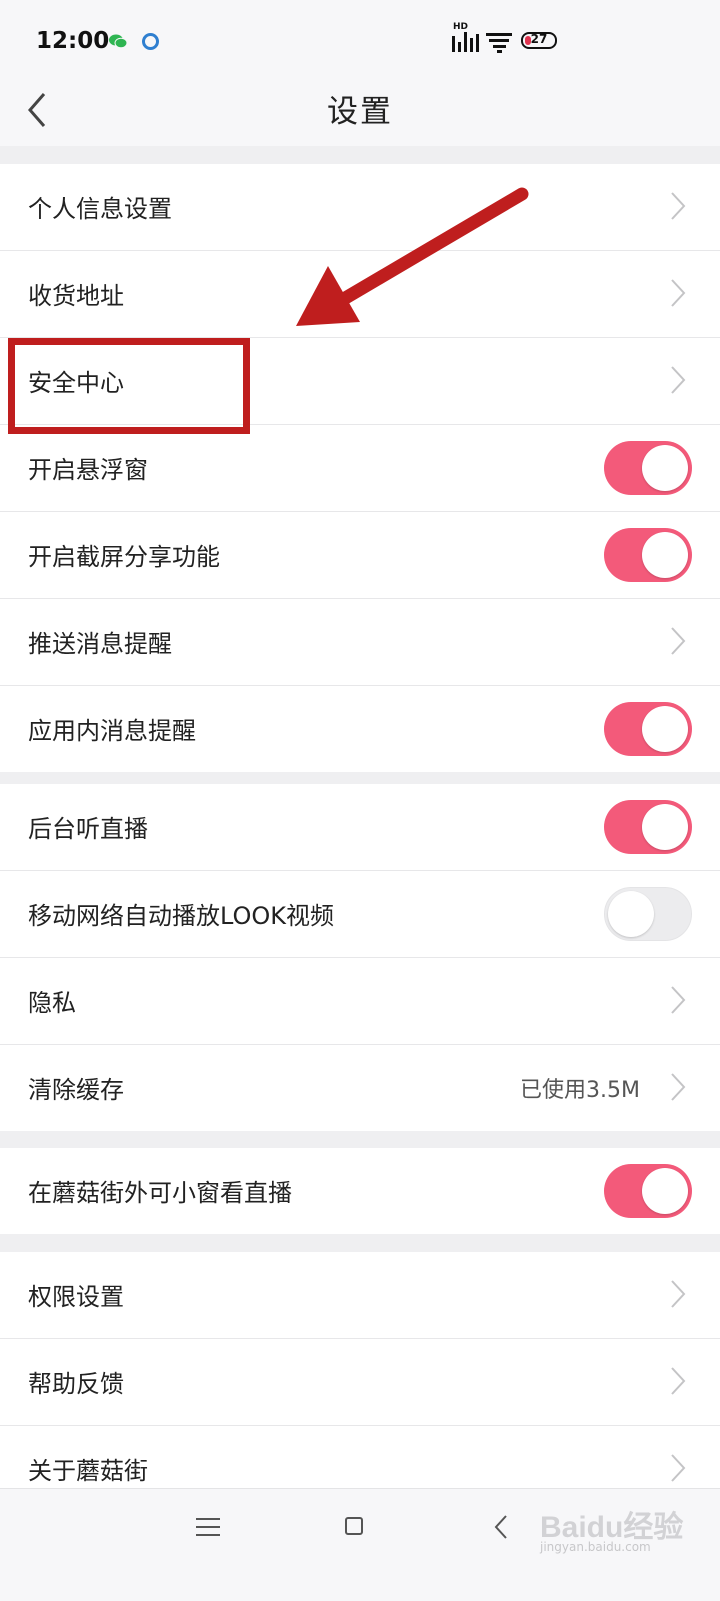 This screenshot has height=1601, width=720. I want to click on settings-row-label: 开启悬浮窗, so click(88, 470).